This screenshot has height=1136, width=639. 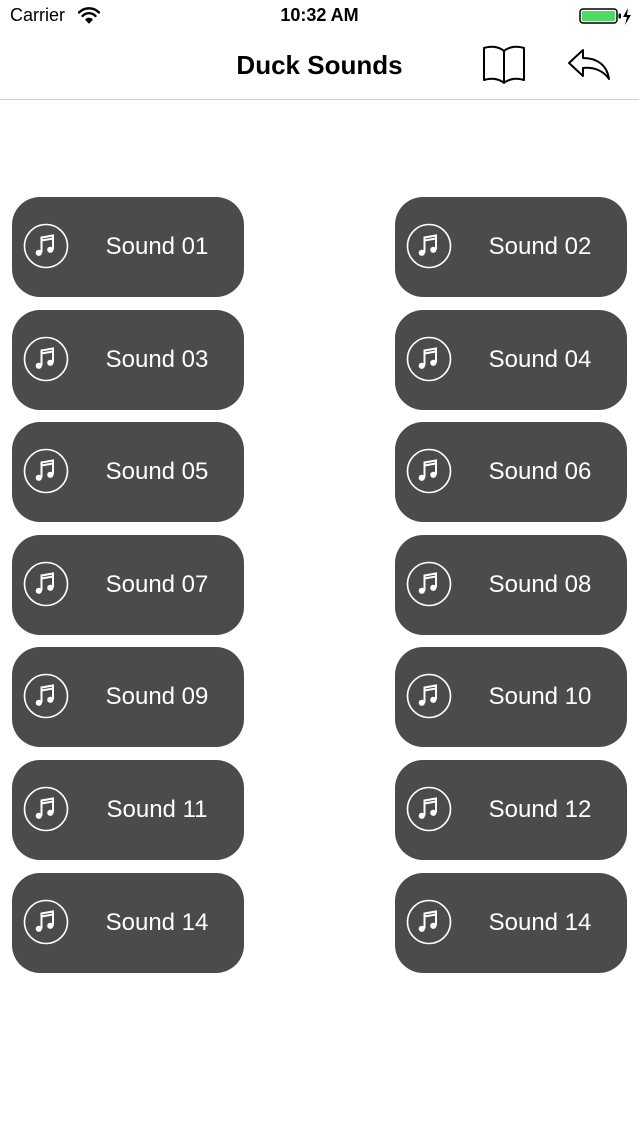 I want to click on sound-button: Sound 11, so click(x=128, y=810).